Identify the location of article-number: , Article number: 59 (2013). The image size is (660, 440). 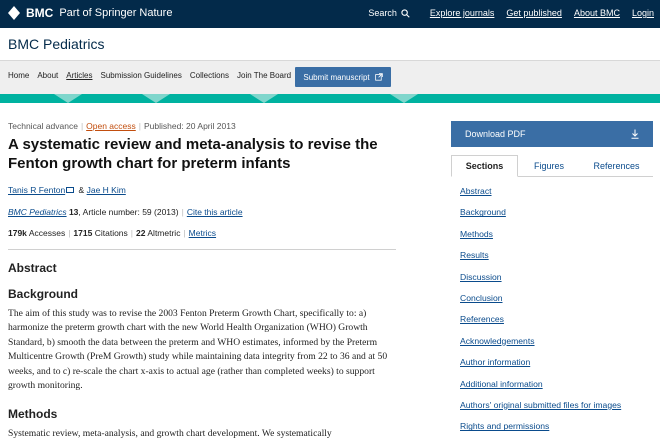
(128, 212).